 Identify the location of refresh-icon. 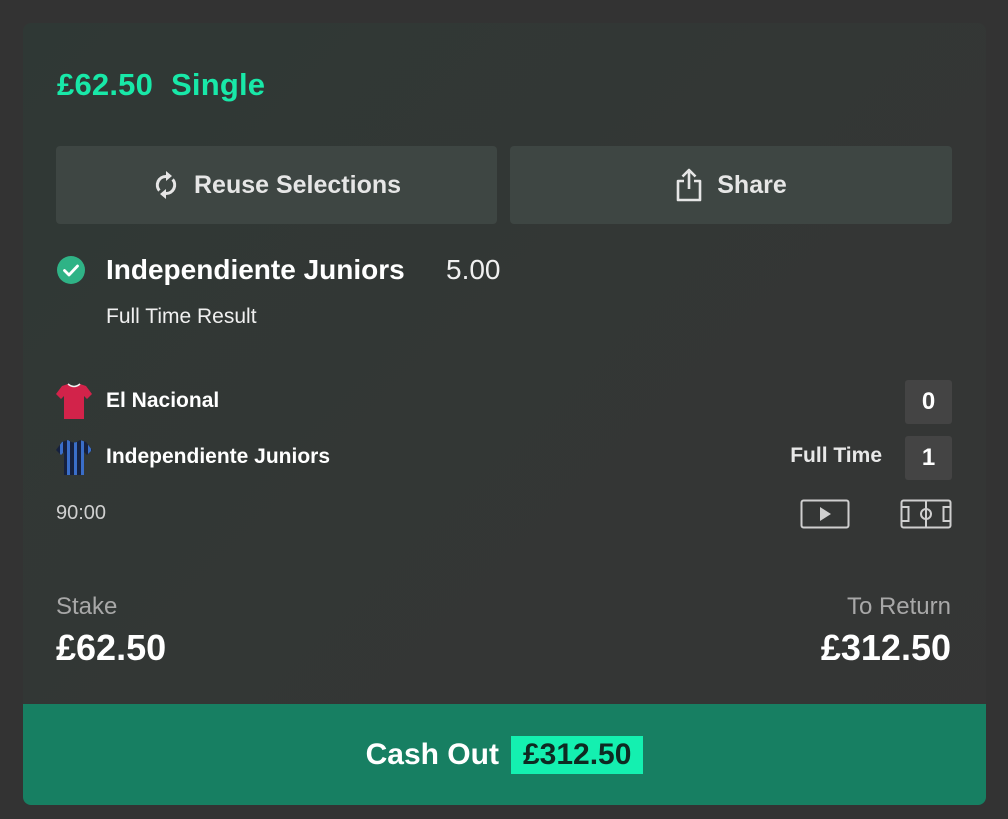
(166, 185).